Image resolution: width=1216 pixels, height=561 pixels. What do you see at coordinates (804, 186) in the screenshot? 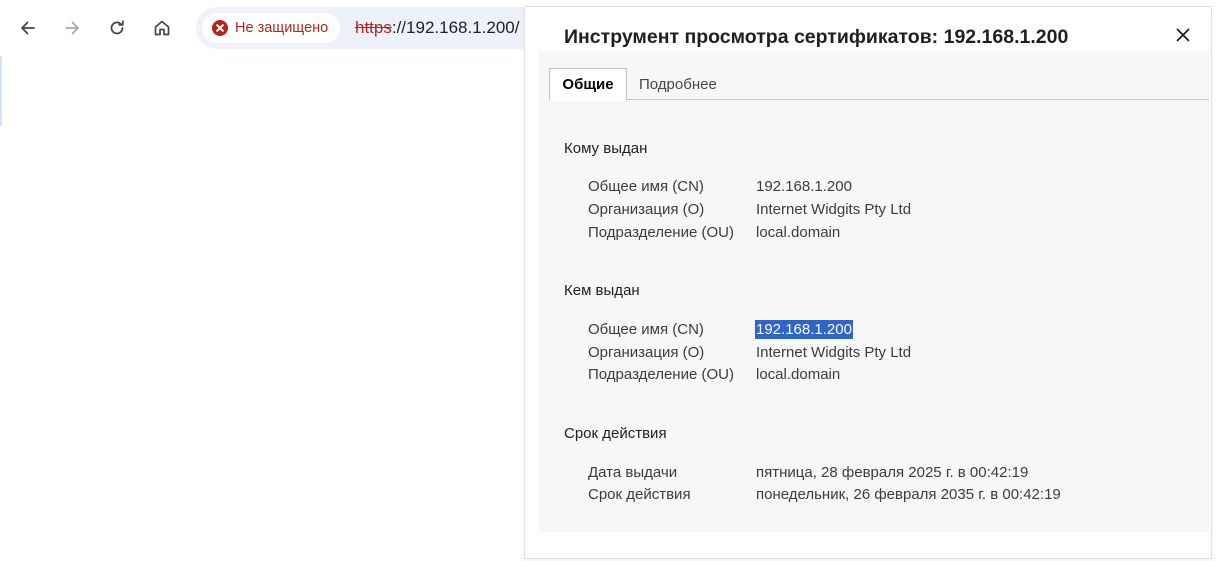
I see `issued-to-cn-value: 192.168.1.200` at bounding box center [804, 186].